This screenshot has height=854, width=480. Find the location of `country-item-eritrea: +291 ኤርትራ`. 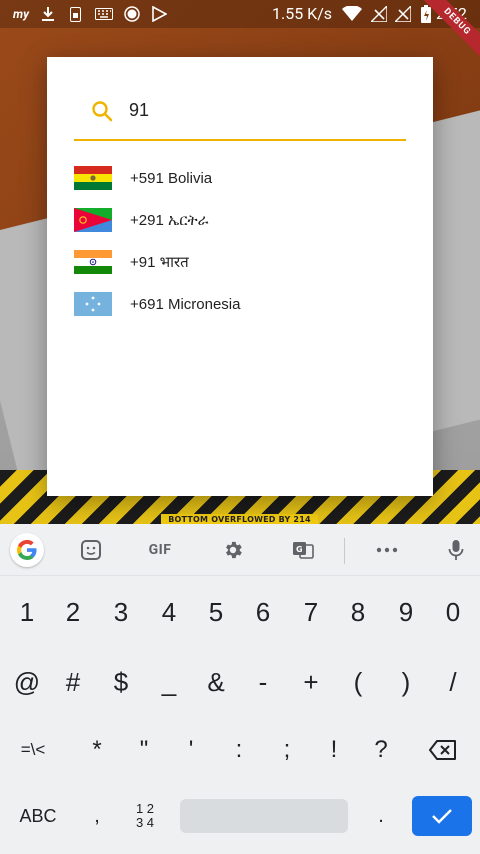

country-item-eritrea: +291 ኤርትራ is located at coordinates (240, 220).